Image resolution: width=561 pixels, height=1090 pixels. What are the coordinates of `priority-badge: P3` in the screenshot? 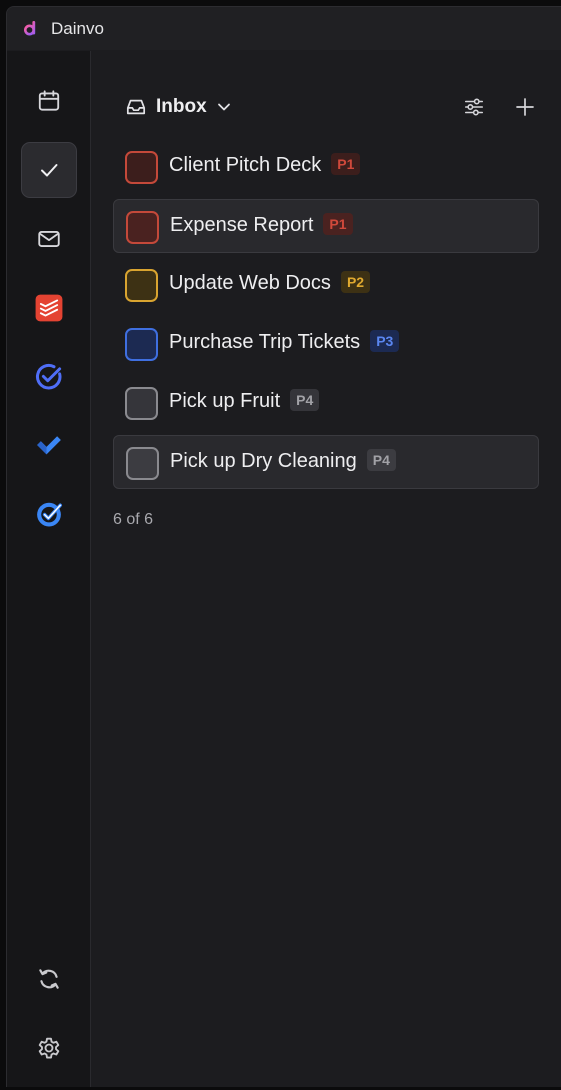 It's located at (385, 341).